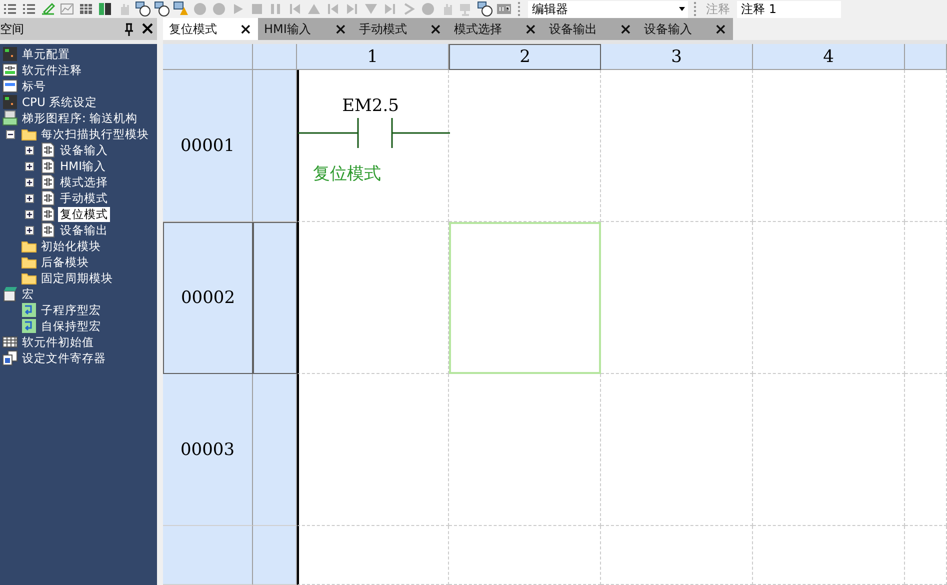 The height and width of the screenshot is (585, 947). I want to click on tree-item: 宏, so click(28, 294).